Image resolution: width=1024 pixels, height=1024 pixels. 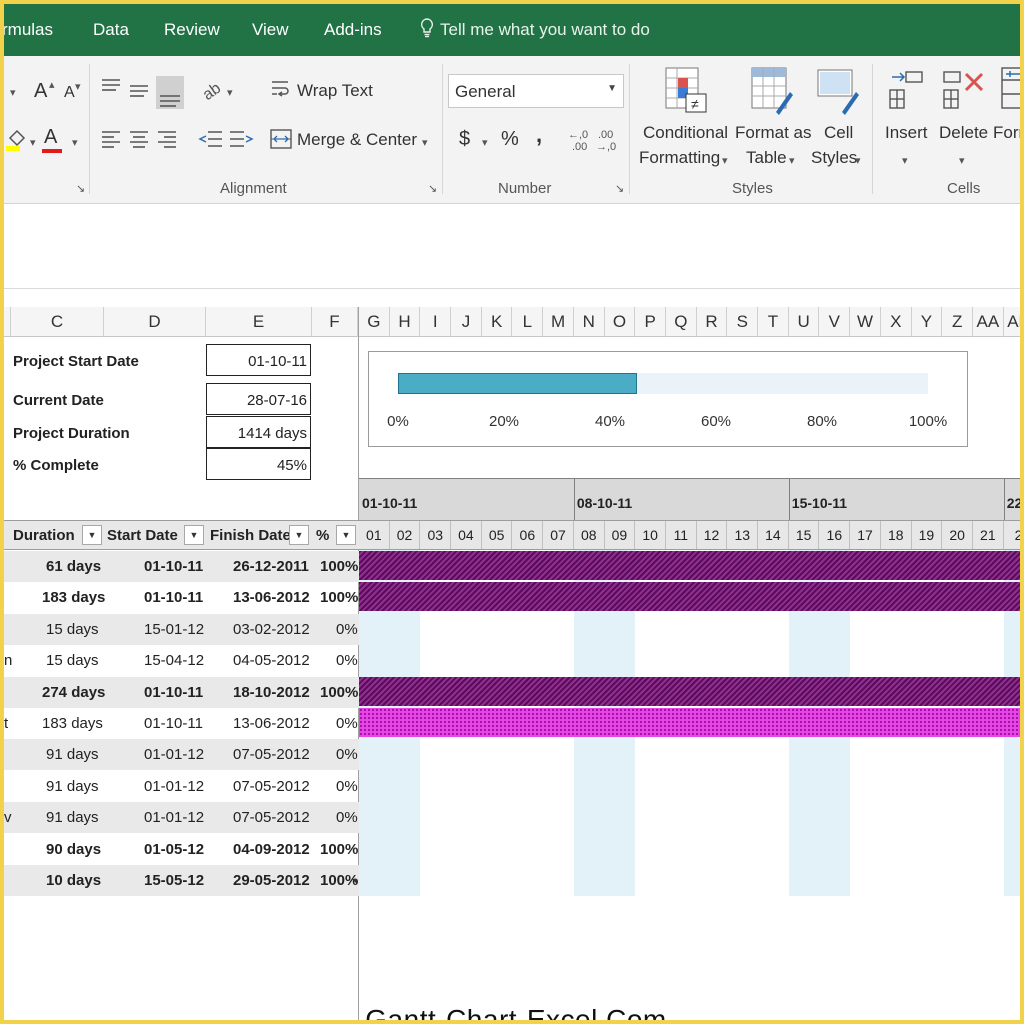 I want to click on font-size-dropdown-icon: ▾, so click(x=13, y=92).